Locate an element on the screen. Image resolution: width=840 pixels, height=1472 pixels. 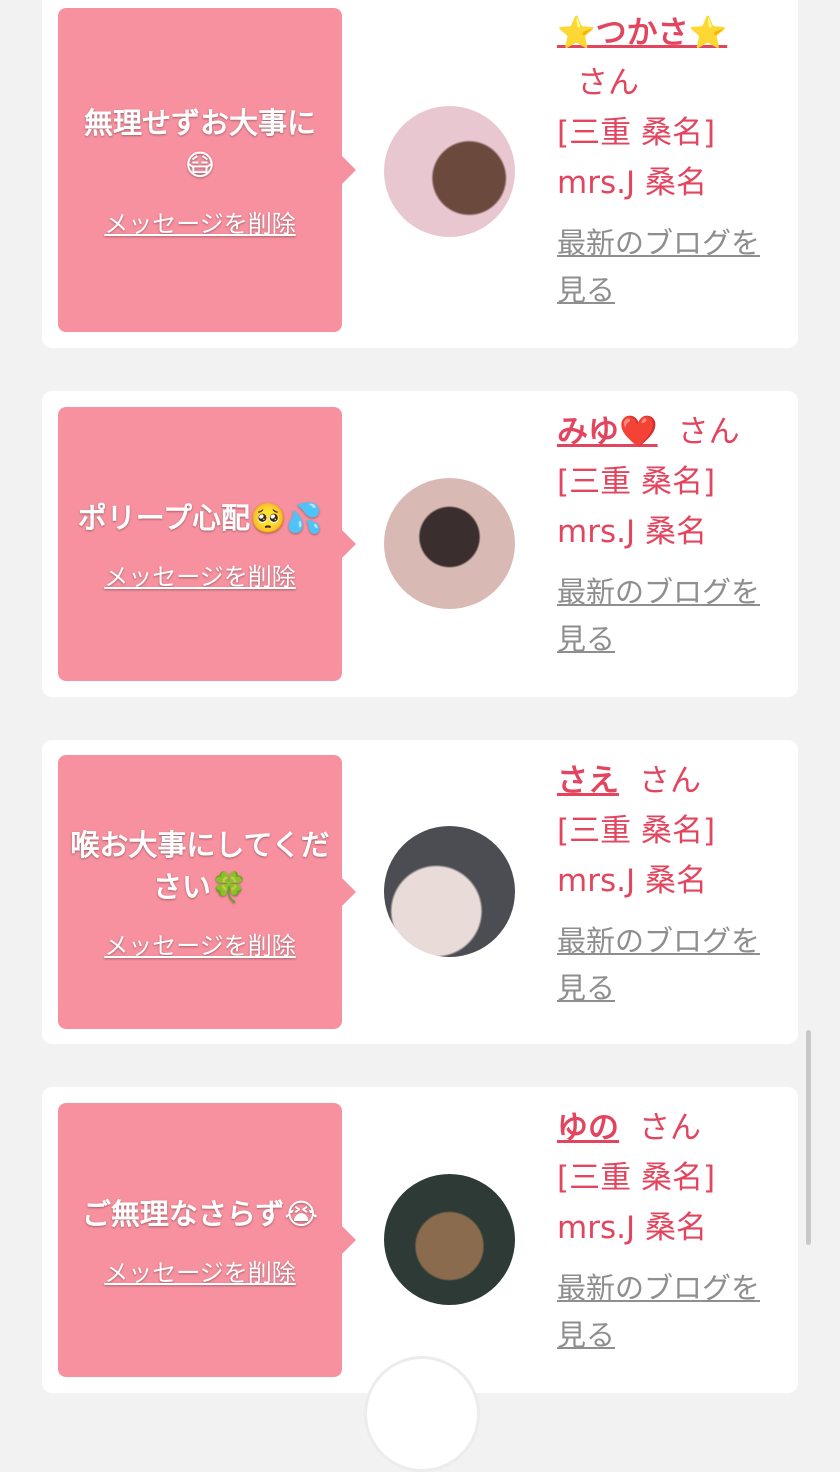
sender-info: みゆ❤️ さん [三重 桑名] mrs.J 桑名 最新のブログを見る is located at coordinates (667, 535).